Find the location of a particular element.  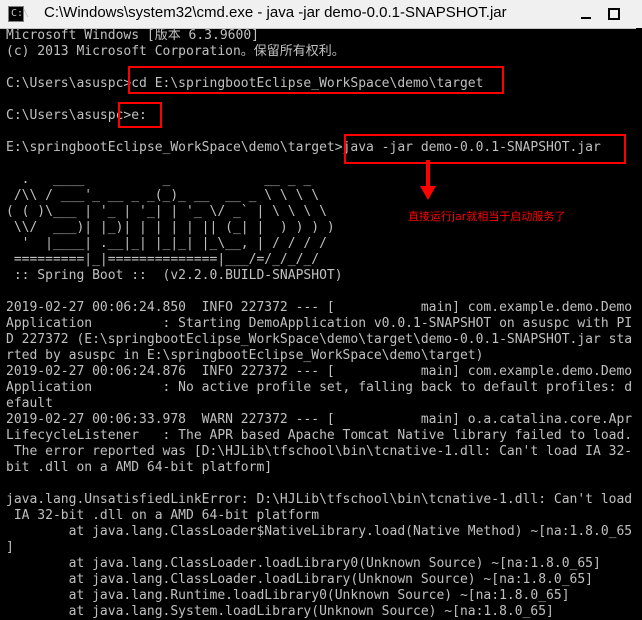

spring-banner-line: \\/ ___)| |_)| | | | | || (_| | ) ) ) ) is located at coordinates (170, 227).